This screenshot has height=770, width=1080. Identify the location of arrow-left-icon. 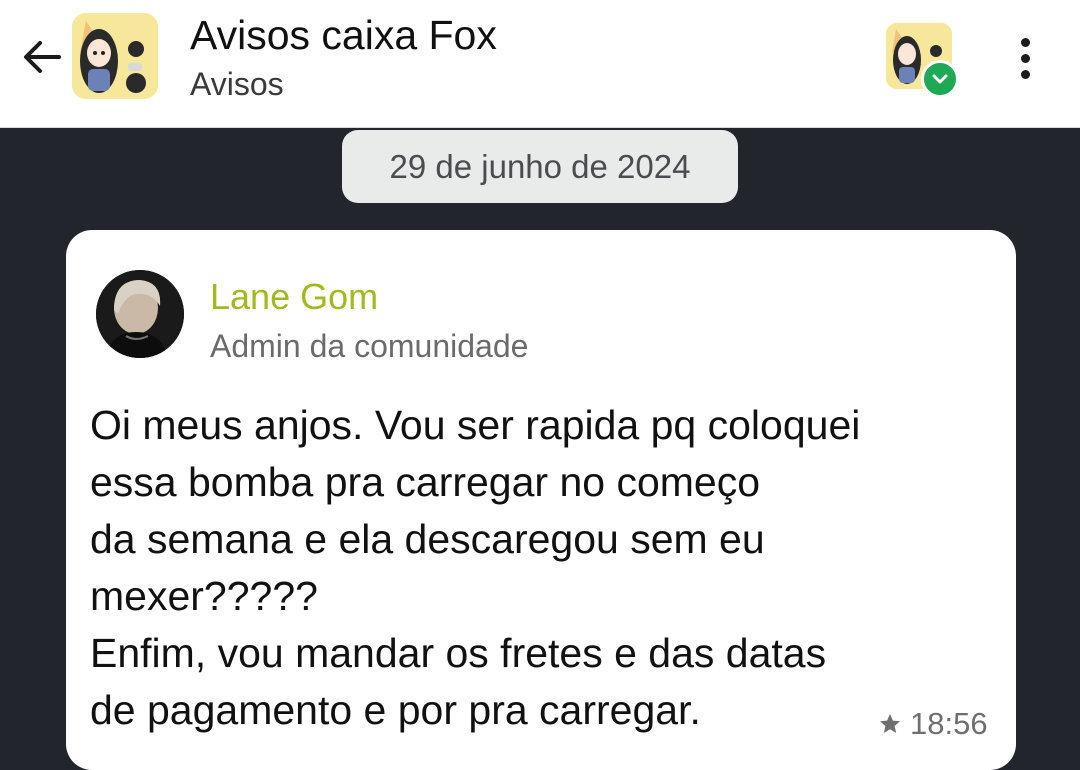
(42, 57).